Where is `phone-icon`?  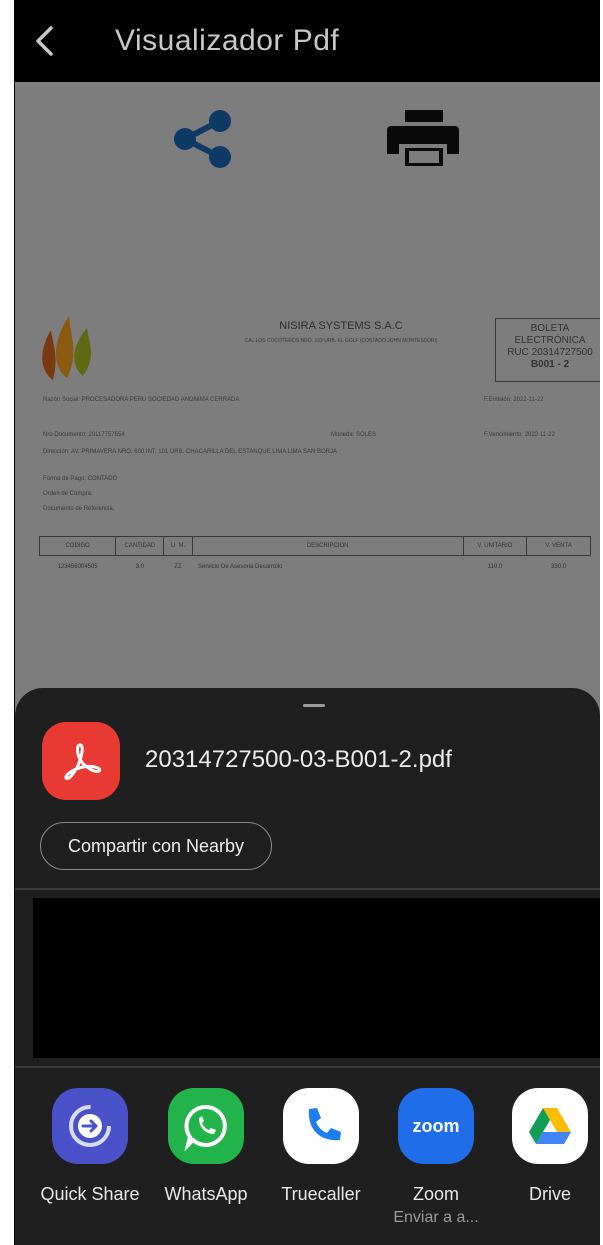
phone-icon is located at coordinates (321, 1126).